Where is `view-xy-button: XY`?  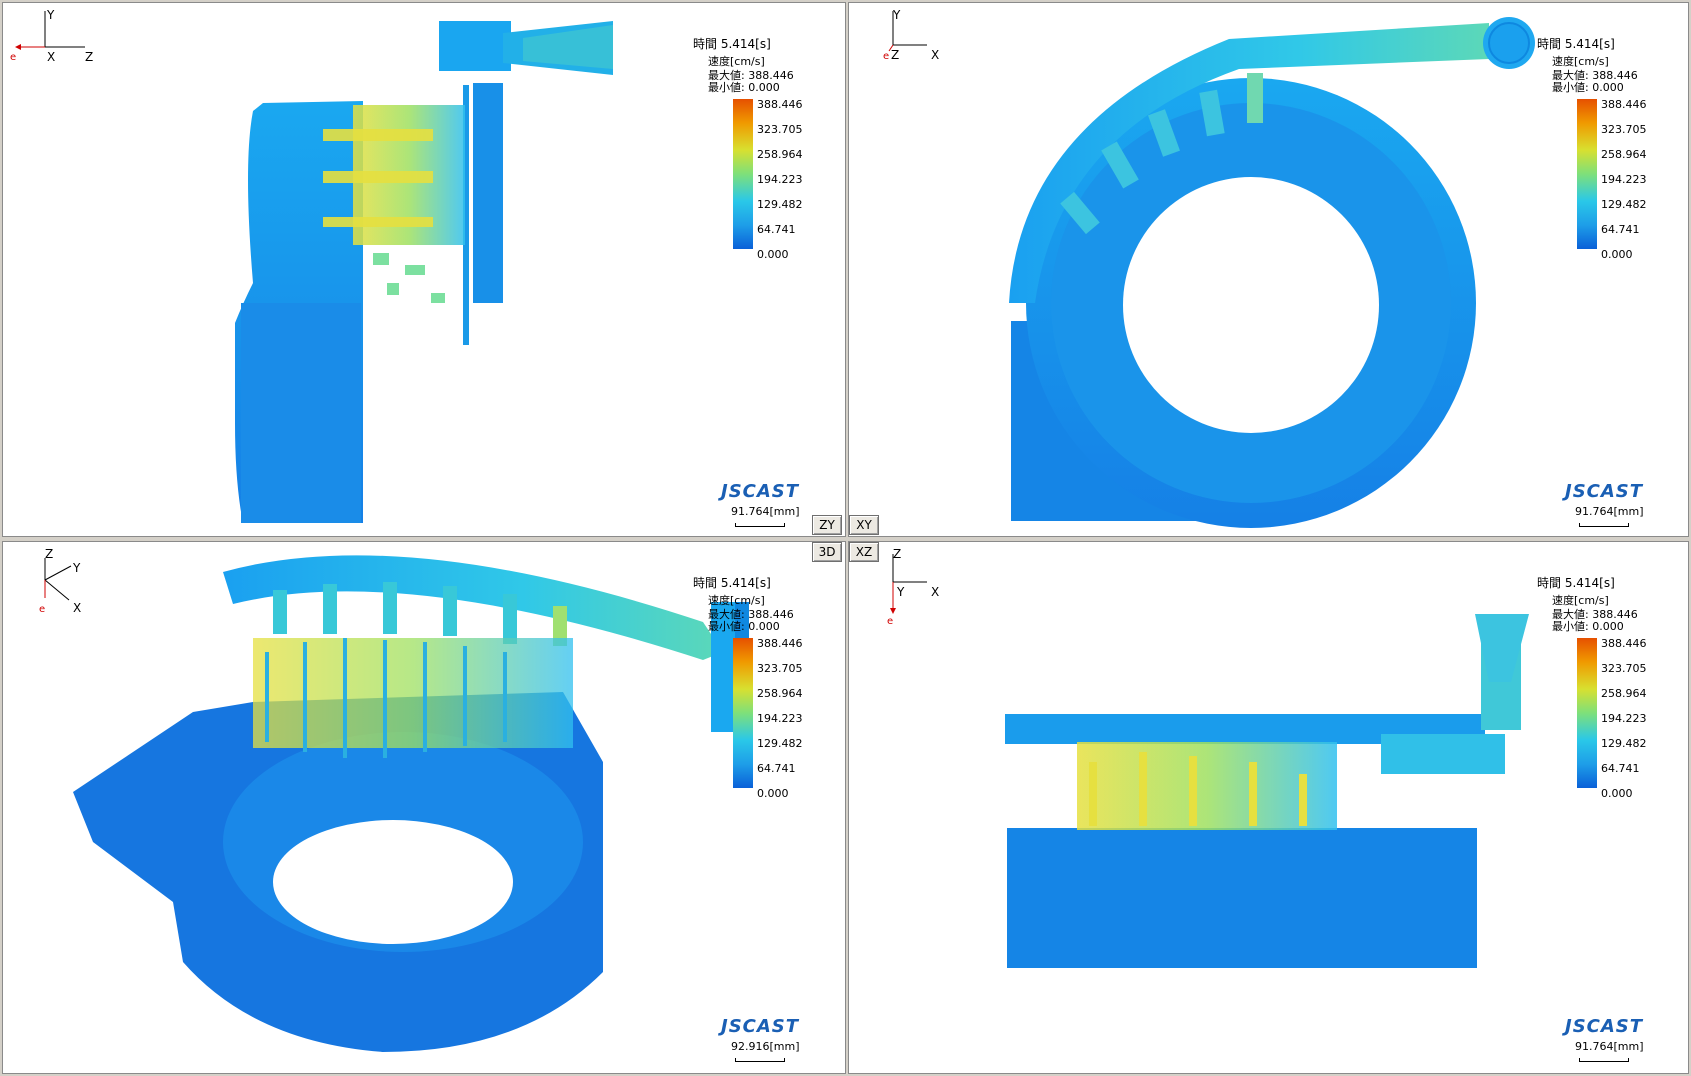
view-xy-button: XY is located at coordinates (864, 525).